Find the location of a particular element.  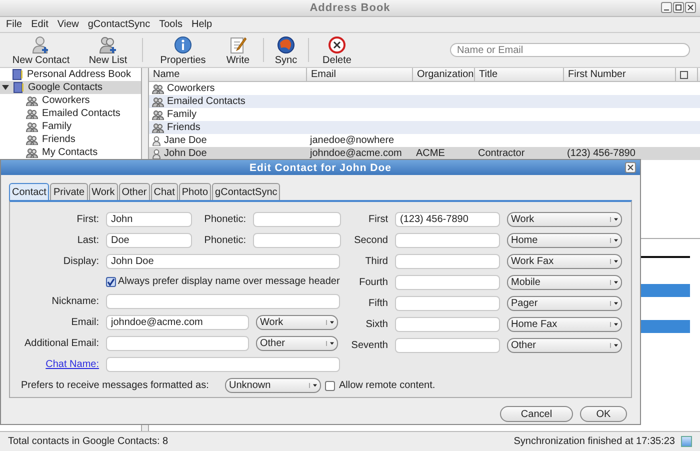

phone-field: (123) 456-7890 is located at coordinates (447, 219).